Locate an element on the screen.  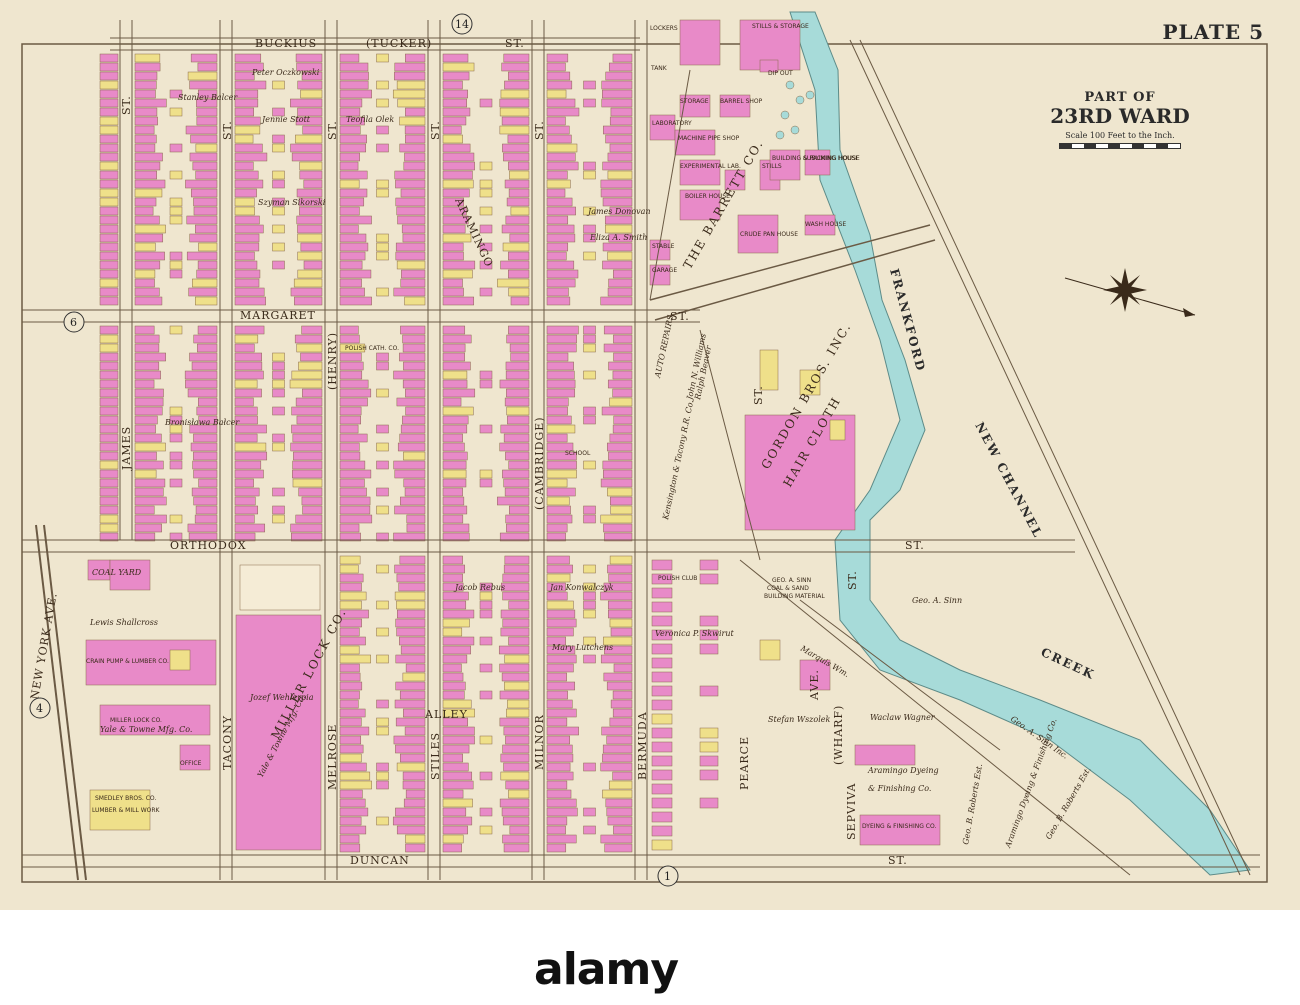
street-henry: (HENRY) is located at coordinates (332, 361).